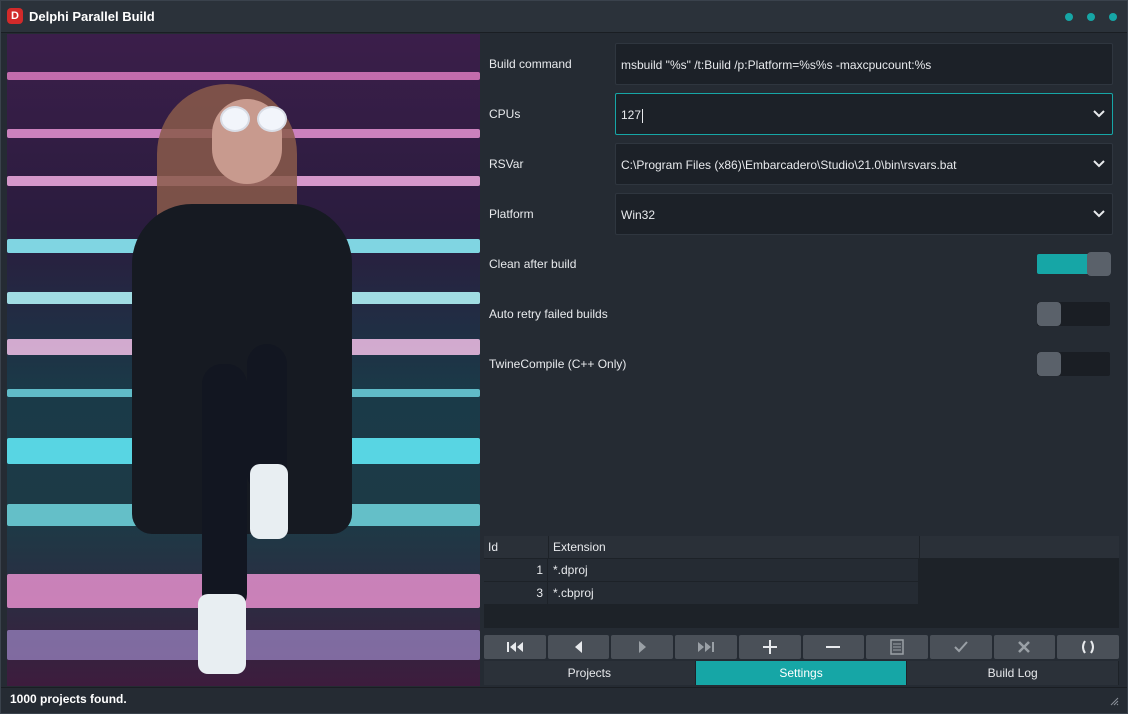  What do you see at coordinates (564, 17) in the screenshot?
I see `title-bar: D Delphi Parallel Build` at bounding box center [564, 17].